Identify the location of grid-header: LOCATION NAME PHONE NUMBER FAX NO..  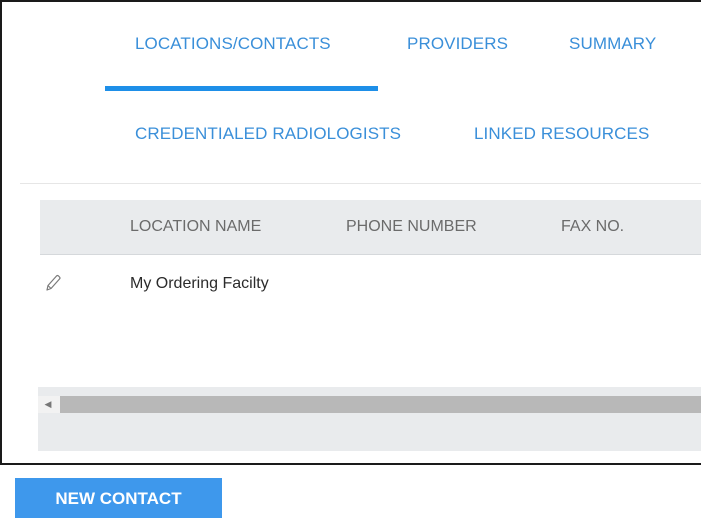
(370, 227).